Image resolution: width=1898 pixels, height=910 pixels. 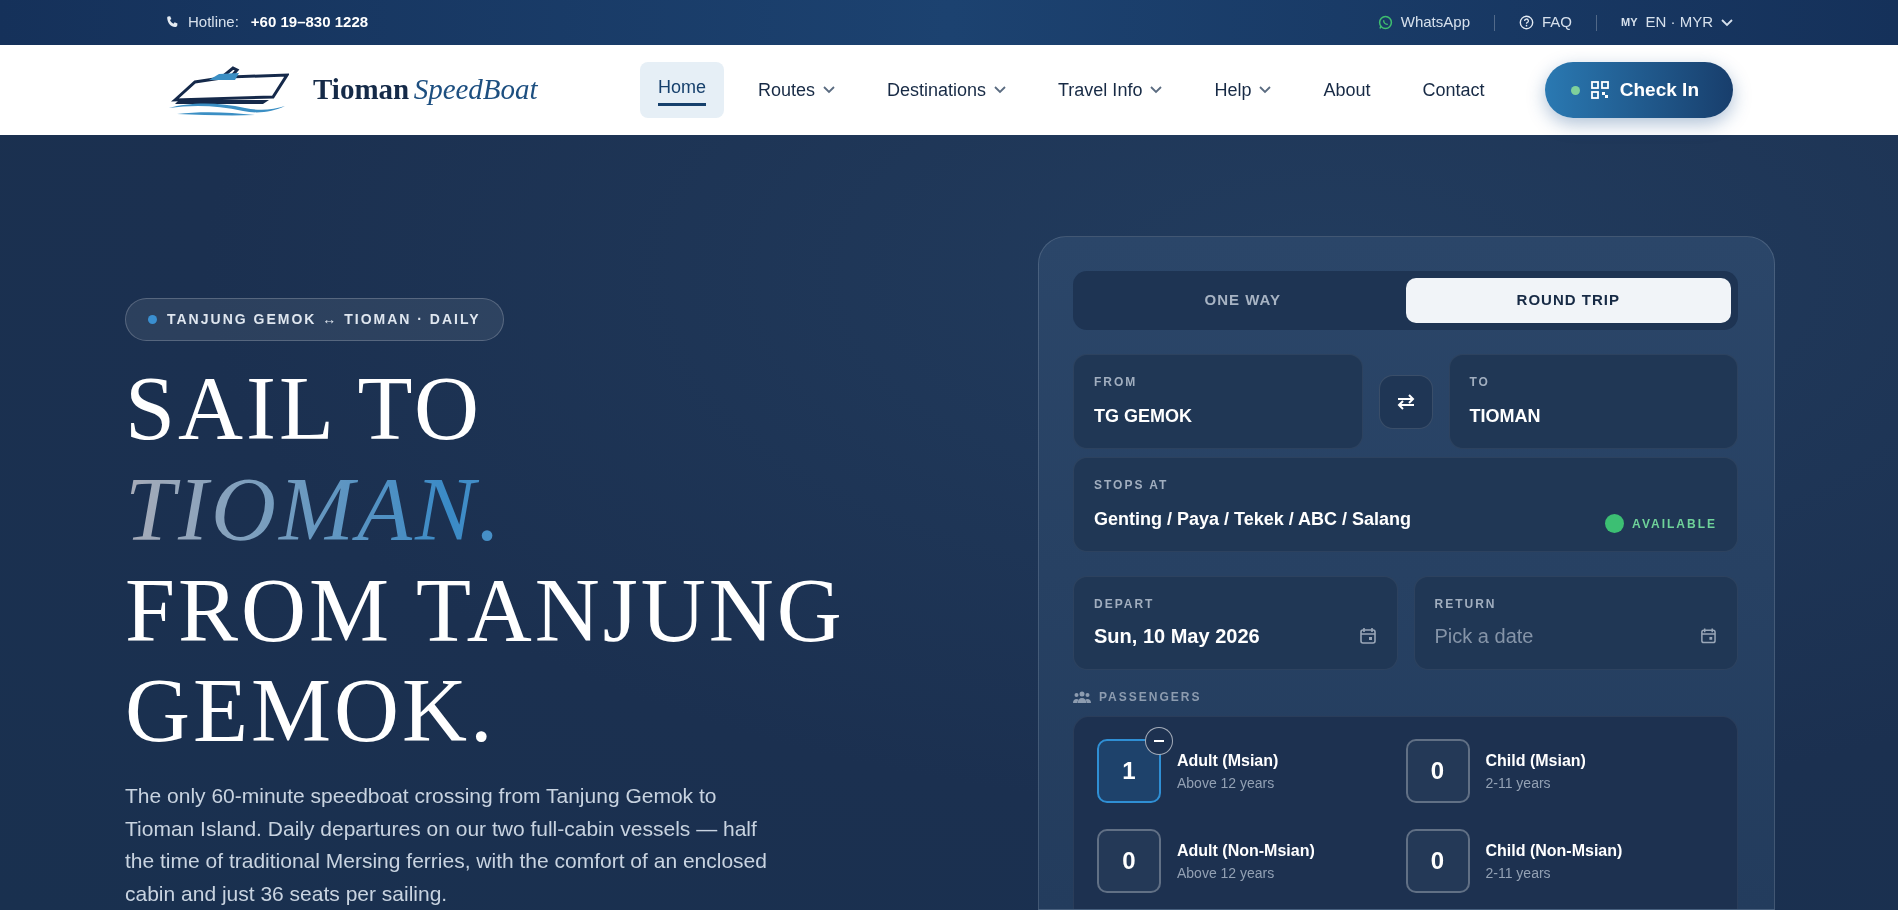 What do you see at coordinates (1347, 90) in the screenshot?
I see `nav-item: About` at bounding box center [1347, 90].